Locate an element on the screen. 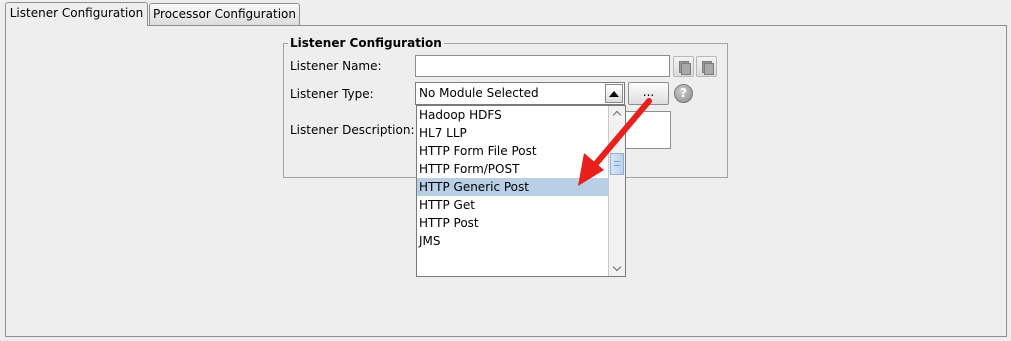 Image resolution: width=1011 pixels, height=341 pixels. listener-name-input is located at coordinates (542, 66).